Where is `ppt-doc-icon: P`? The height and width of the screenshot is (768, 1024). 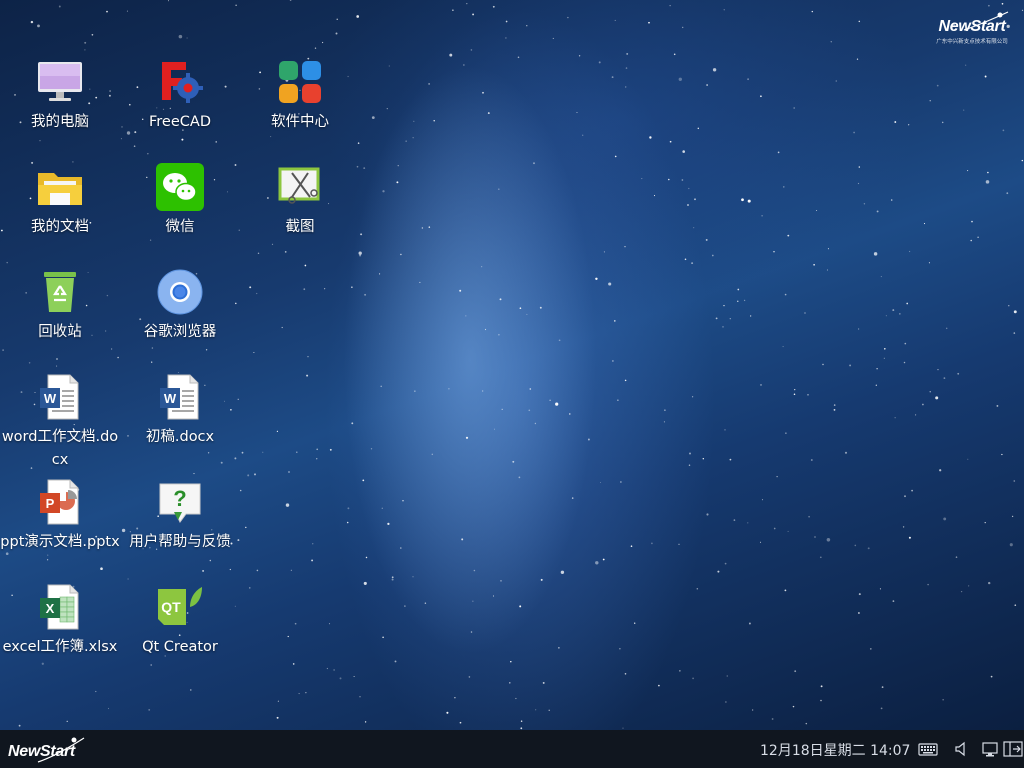
ppt-doc-icon: P is located at coordinates (59, 502).